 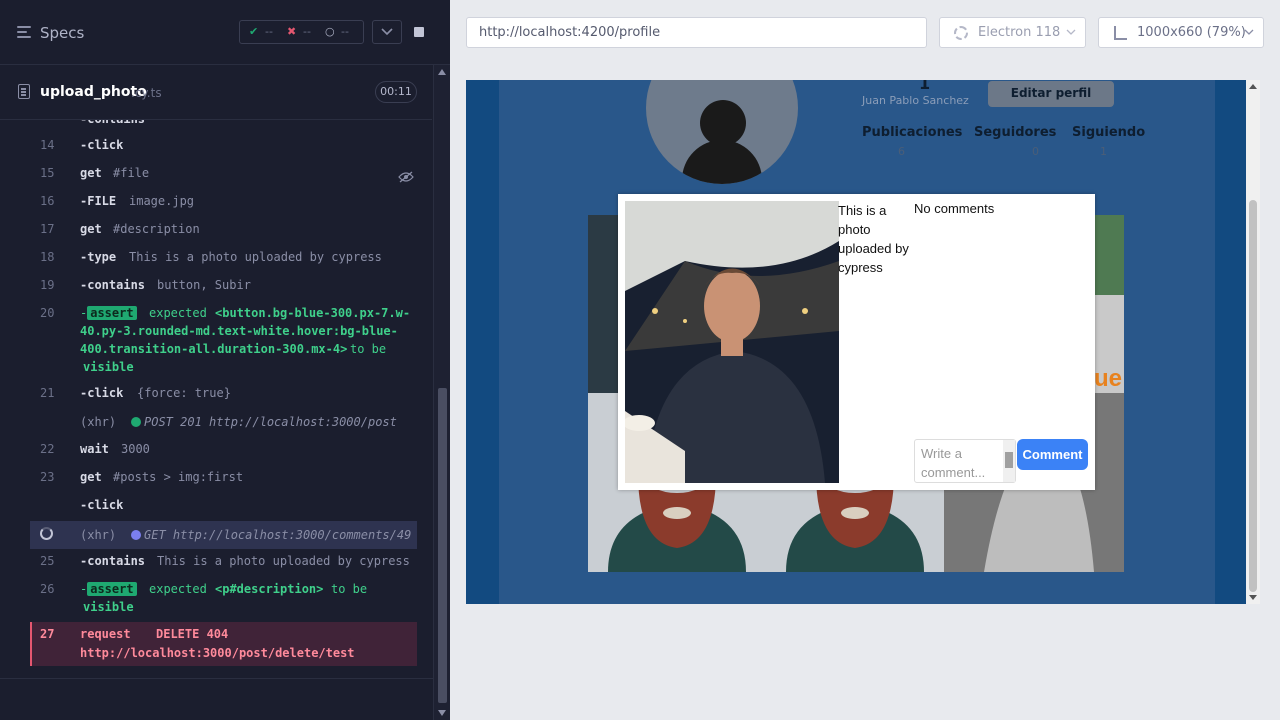 What do you see at coordinates (223, 508) in the screenshot?
I see `command-row: -click` at bounding box center [223, 508].